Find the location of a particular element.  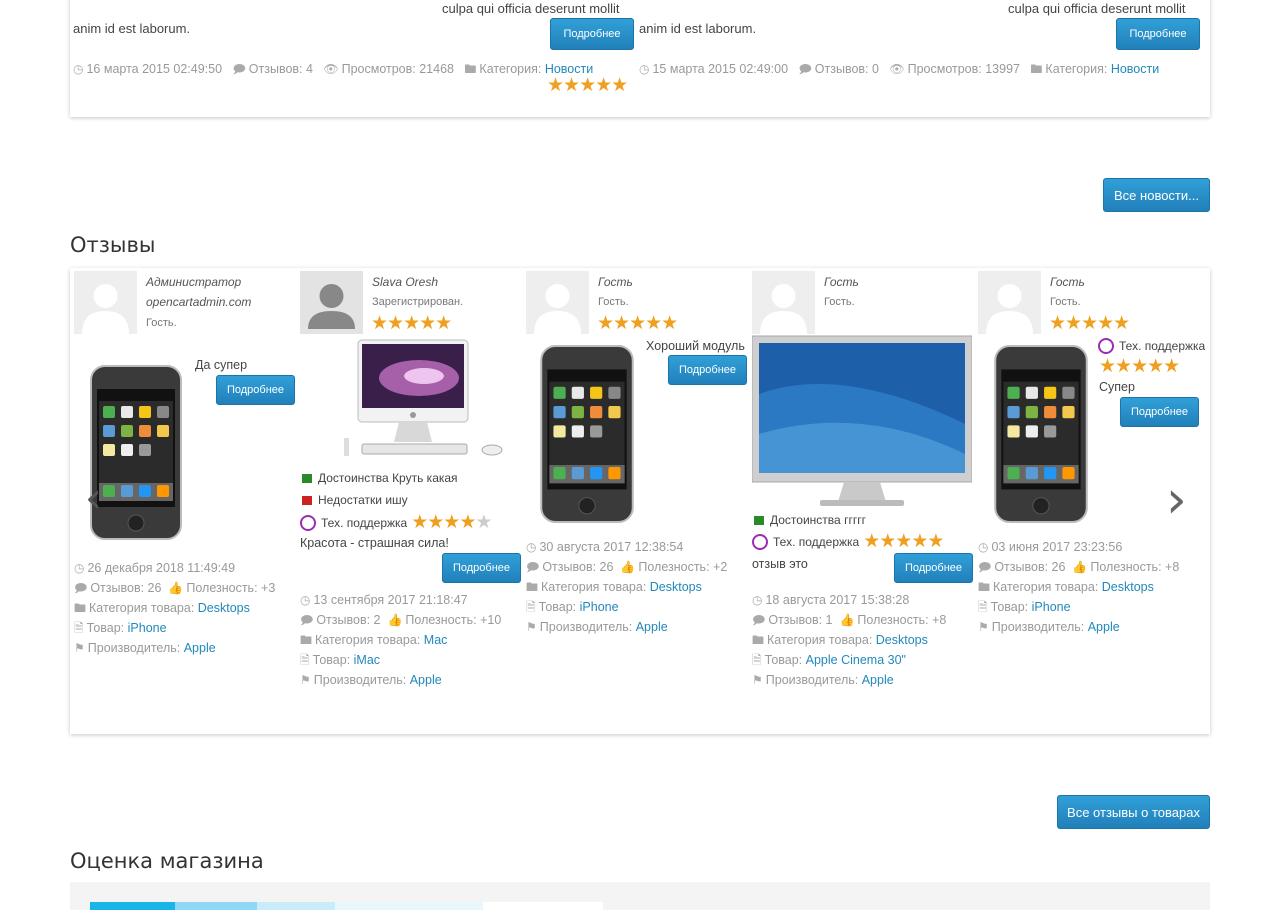

review-date: 18 августа 2017 15:38:28 is located at coordinates (837, 600).